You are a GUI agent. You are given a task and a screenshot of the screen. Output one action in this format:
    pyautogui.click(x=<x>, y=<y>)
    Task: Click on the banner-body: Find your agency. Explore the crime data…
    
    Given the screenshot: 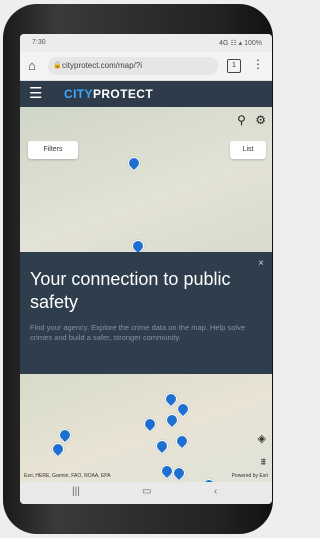 What is the action you would take?
    pyautogui.click(x=137, y=332)
    